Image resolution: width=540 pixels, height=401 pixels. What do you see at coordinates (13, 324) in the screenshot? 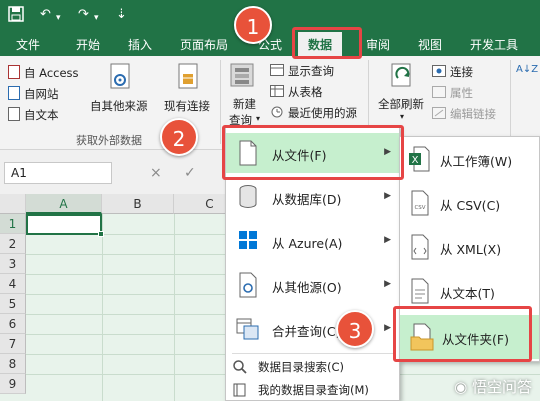
I see `row-header-6: 6` at bounding box center [13, 324].